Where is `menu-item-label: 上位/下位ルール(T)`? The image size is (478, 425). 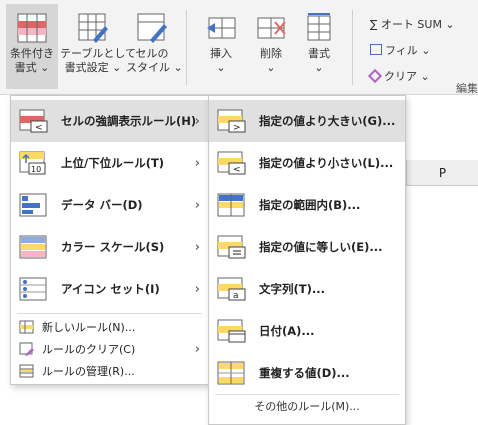 menu-item-label: 上位/下位ルール(T) is located at coordinates (113, 163).